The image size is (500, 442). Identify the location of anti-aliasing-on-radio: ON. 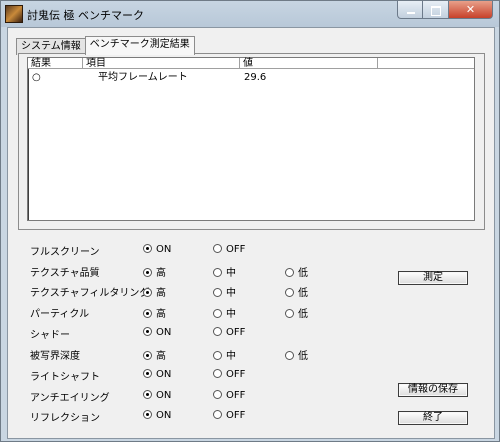
(157, 395).